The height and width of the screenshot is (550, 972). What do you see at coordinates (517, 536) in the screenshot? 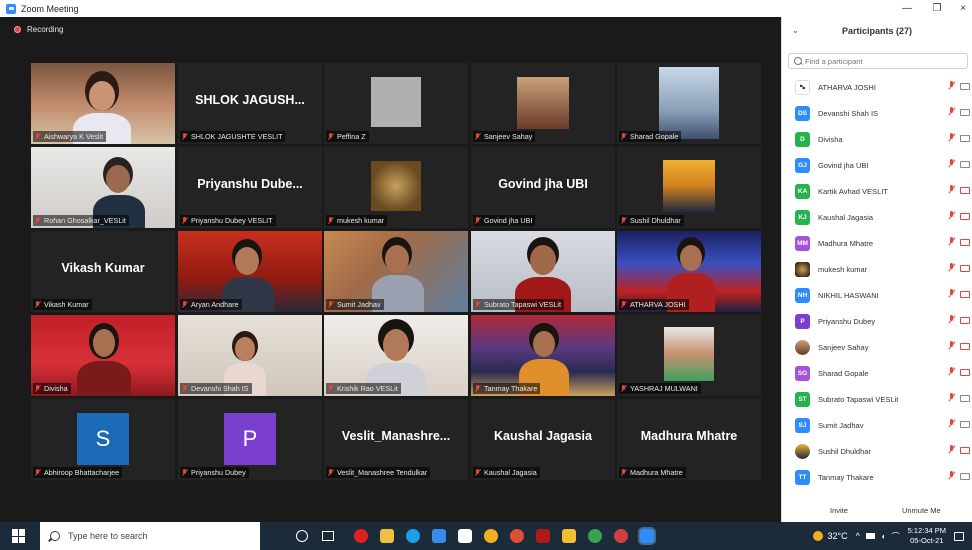
I see `app-icon` at bounding box center [517, 536].